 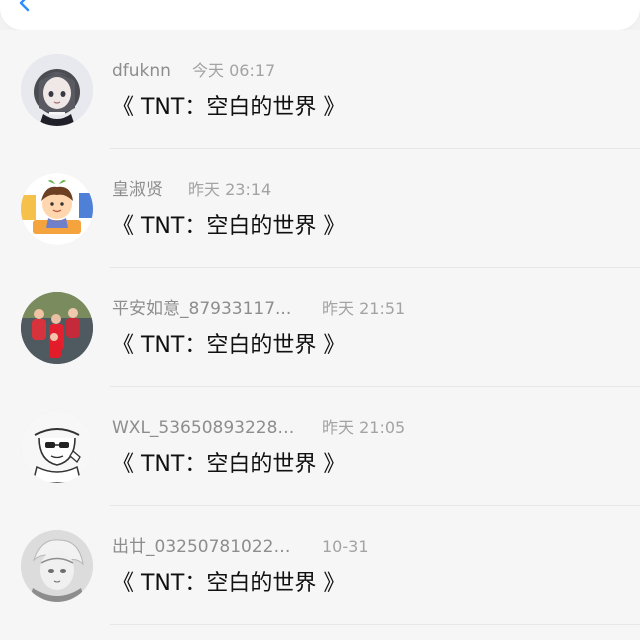 I want to click on message-time: 昨天 23:14, so click(x=230, y=189).